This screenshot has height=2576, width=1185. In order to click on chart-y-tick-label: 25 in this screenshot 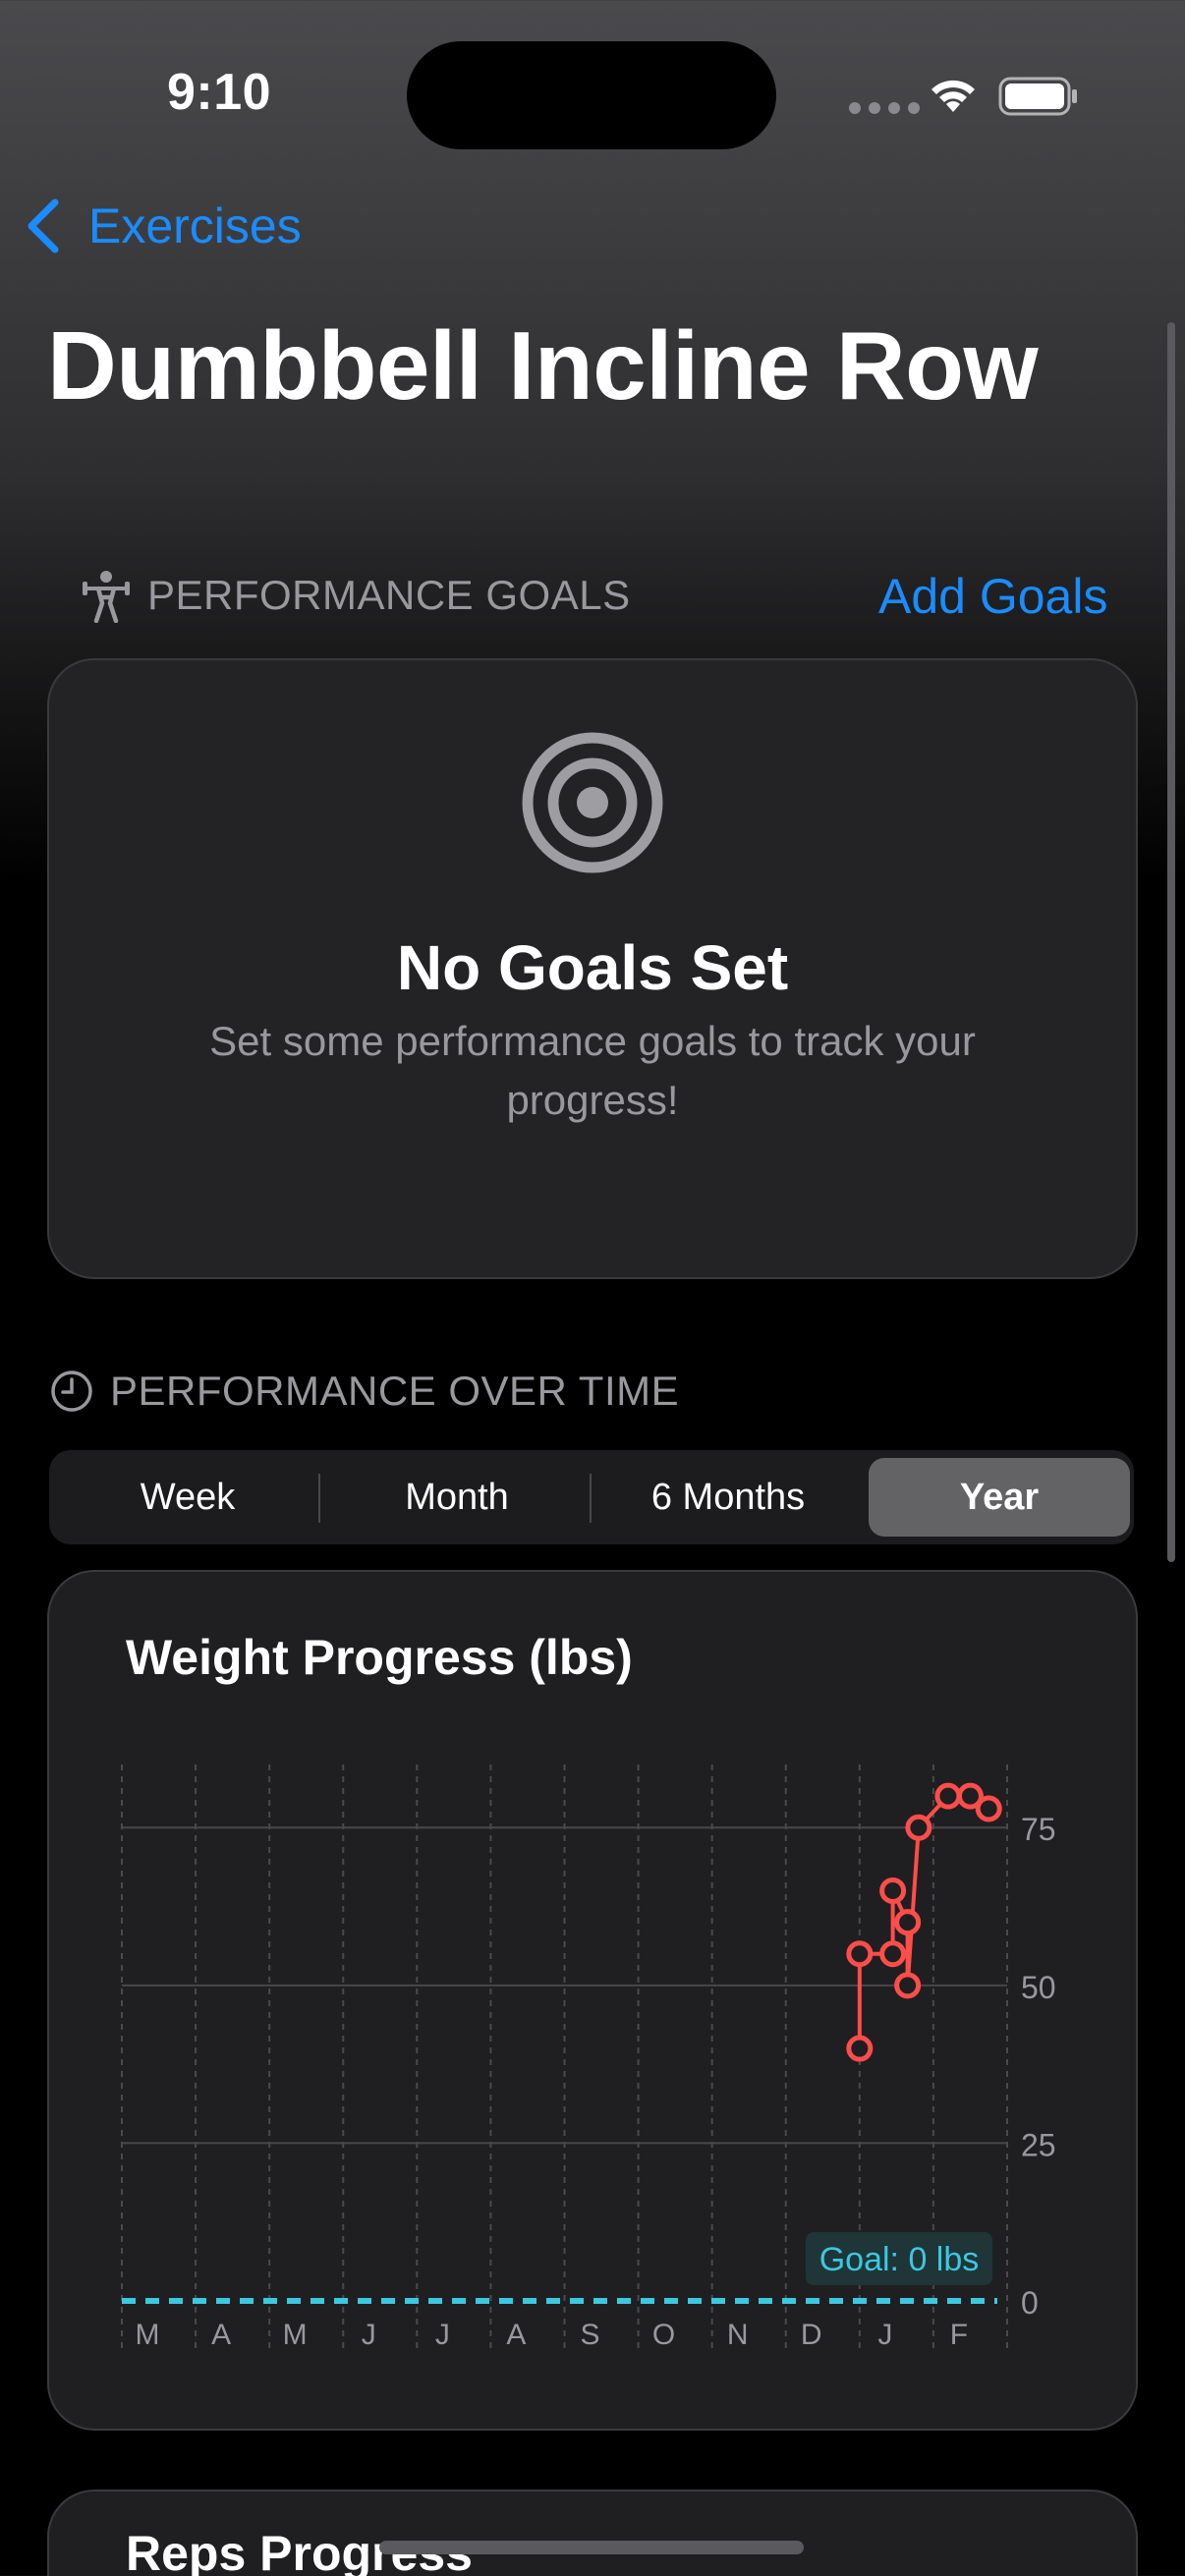, I will do `click(1038, 2144)`.